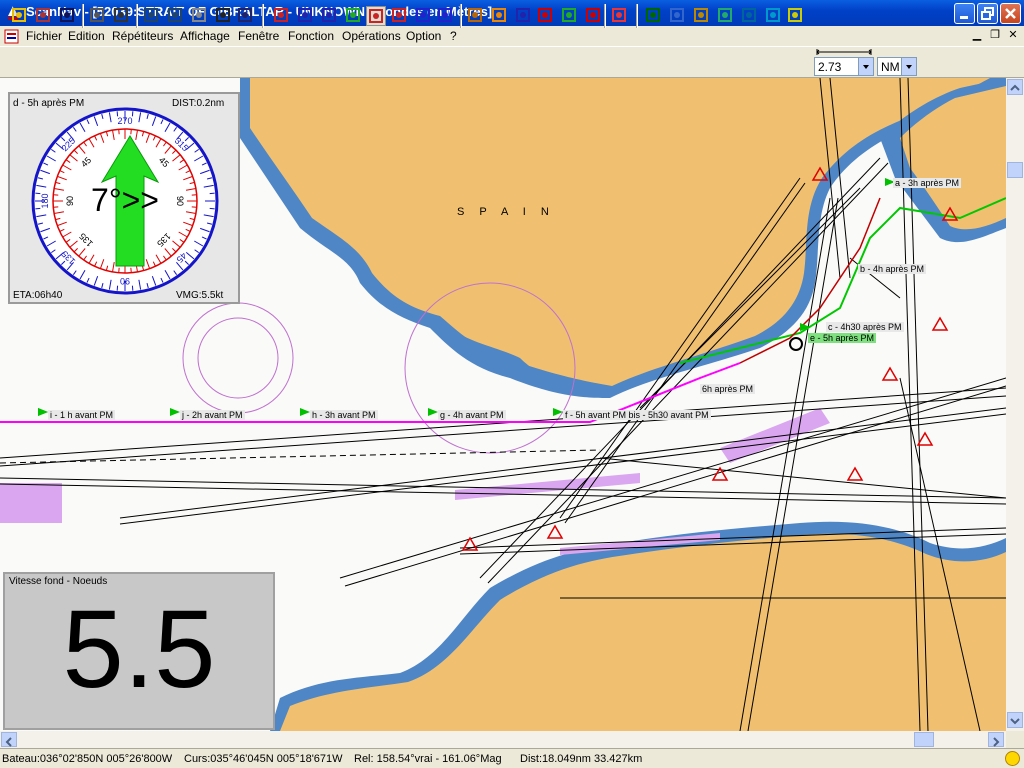 The width and height of the screenshot is (1024, 768). I want to click on help-button, so click(796, 16).